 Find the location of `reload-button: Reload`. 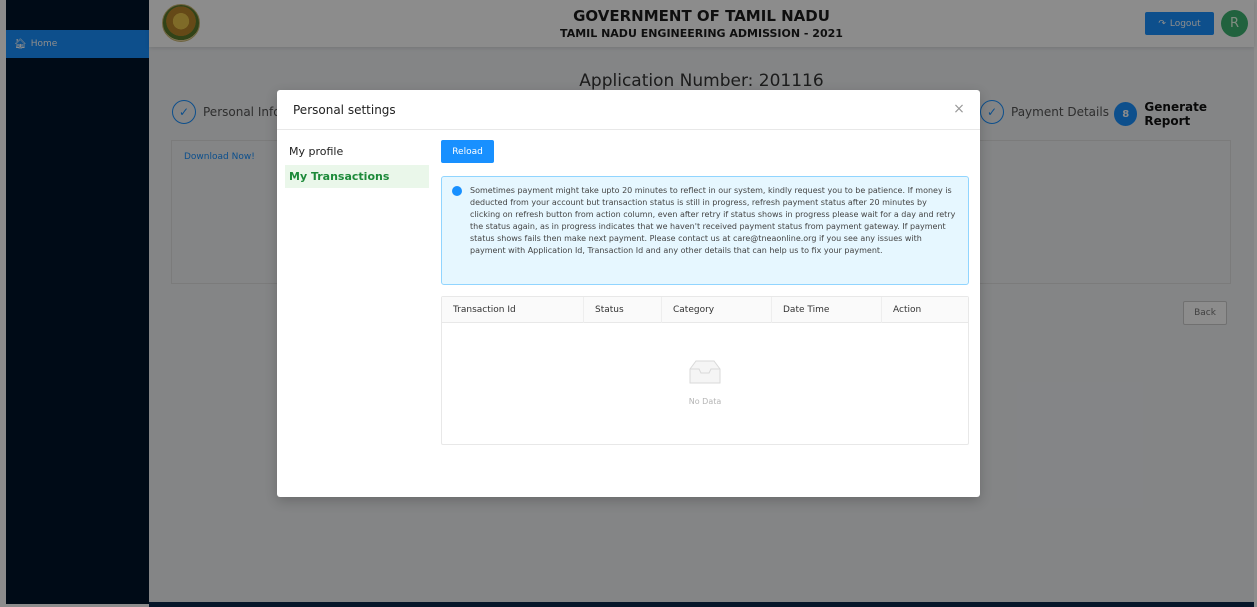

reload-button: Reload is located at coordinates (467, 151).